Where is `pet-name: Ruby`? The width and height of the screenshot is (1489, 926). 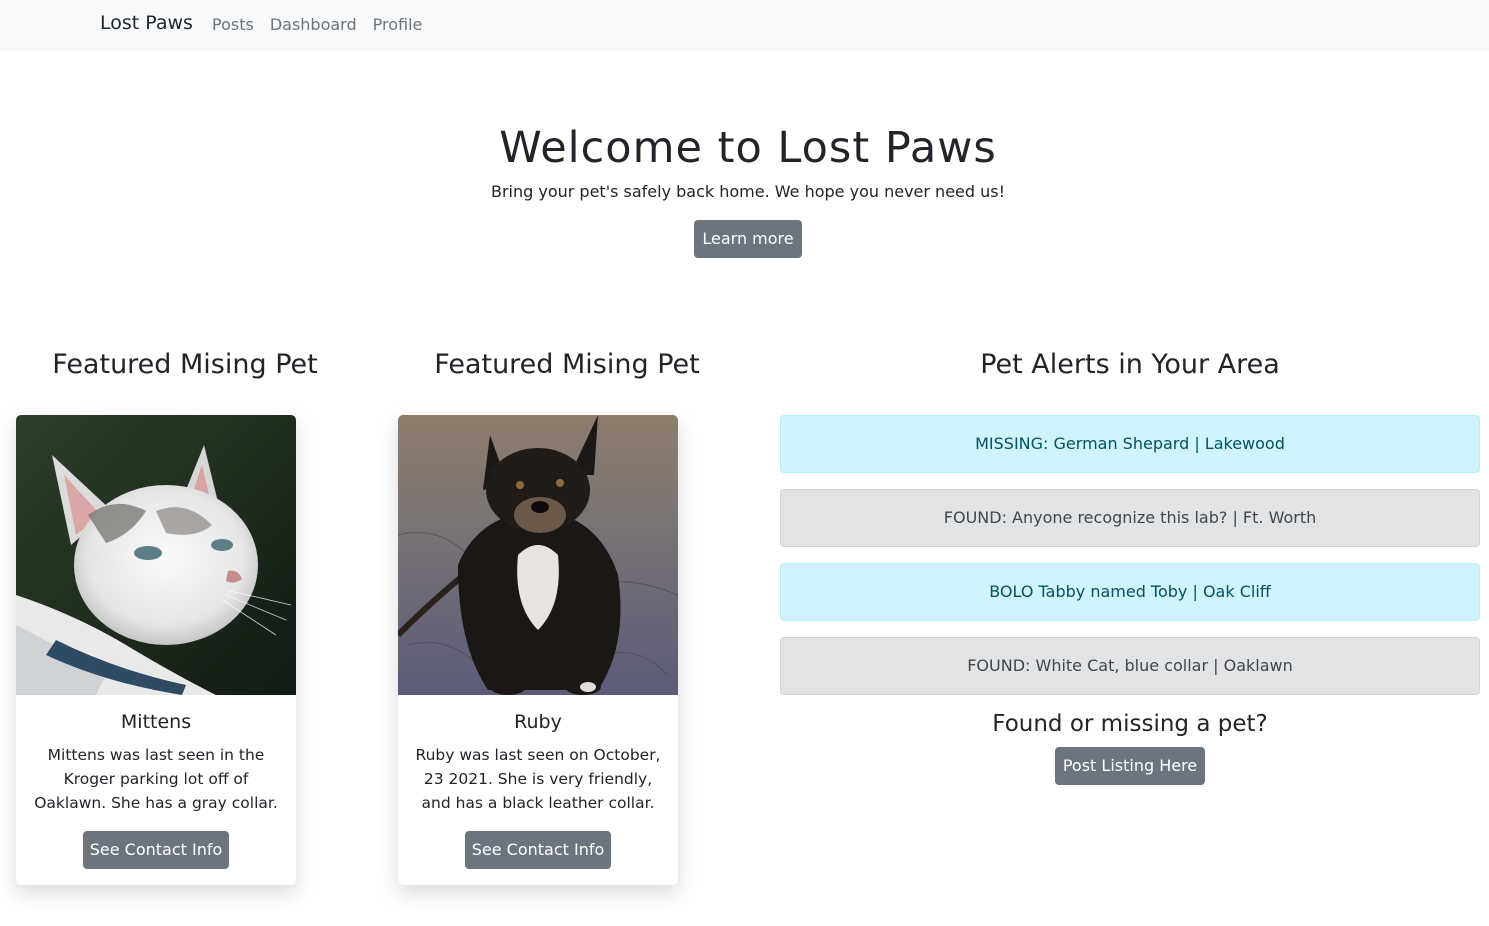
pet-name: Ruby is located at coordinates (538, 722).